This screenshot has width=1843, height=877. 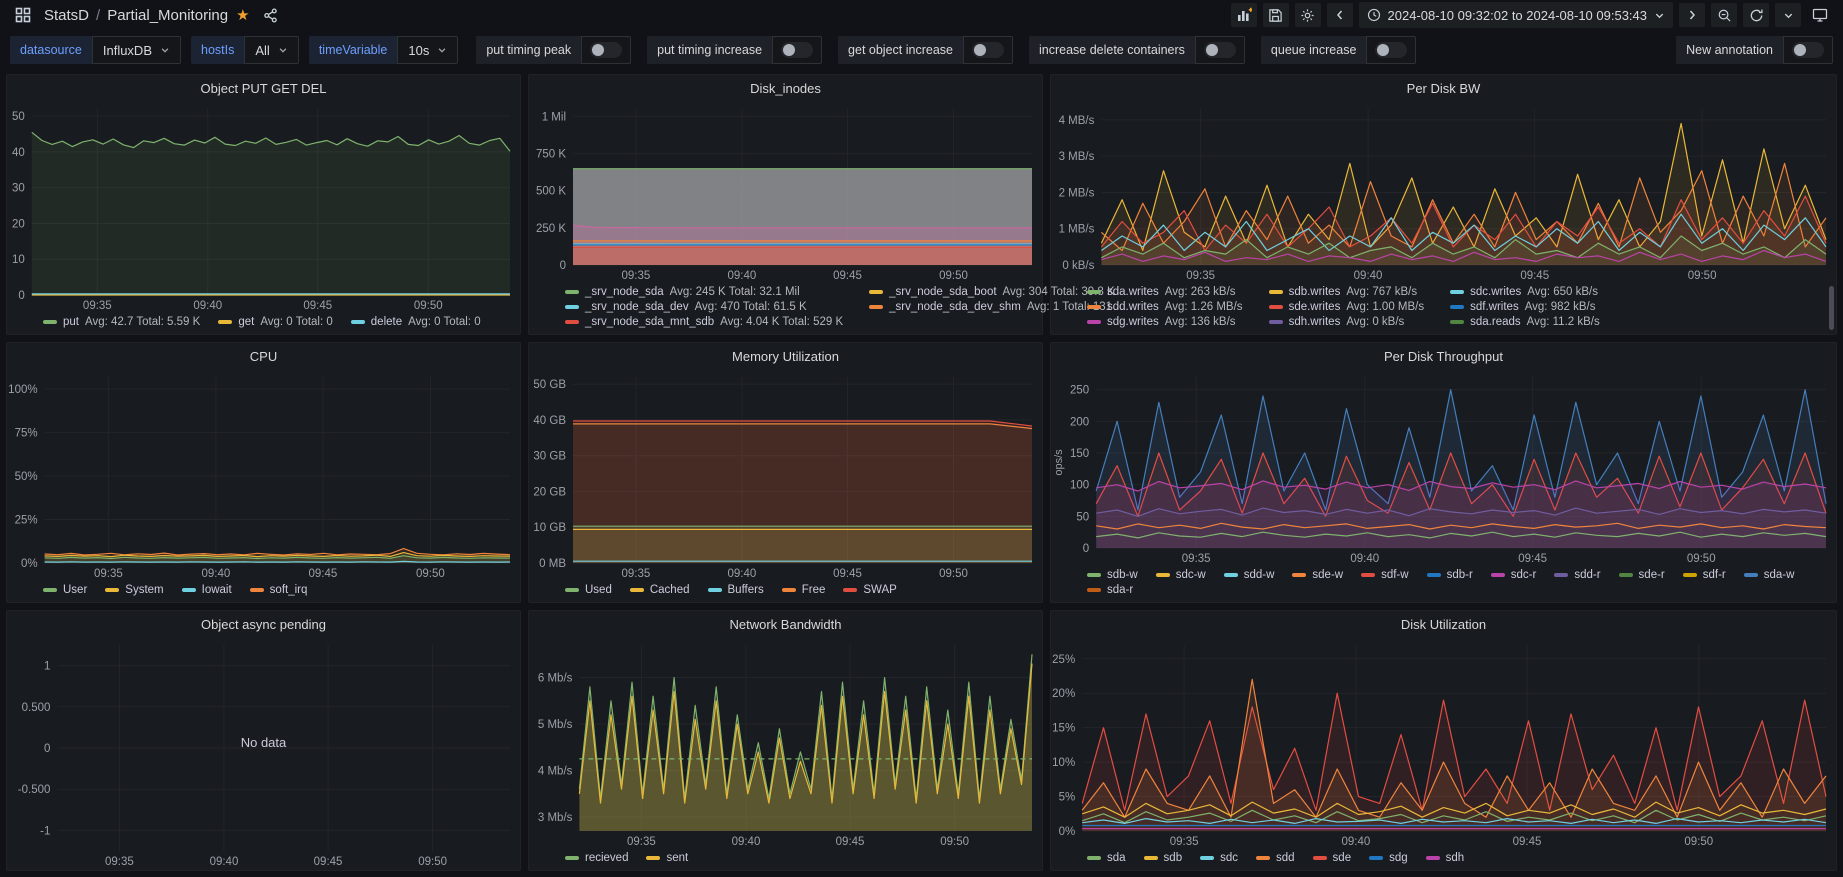 I want to click on legend-series-label: sdb-w, so click(x=1122, y=575).